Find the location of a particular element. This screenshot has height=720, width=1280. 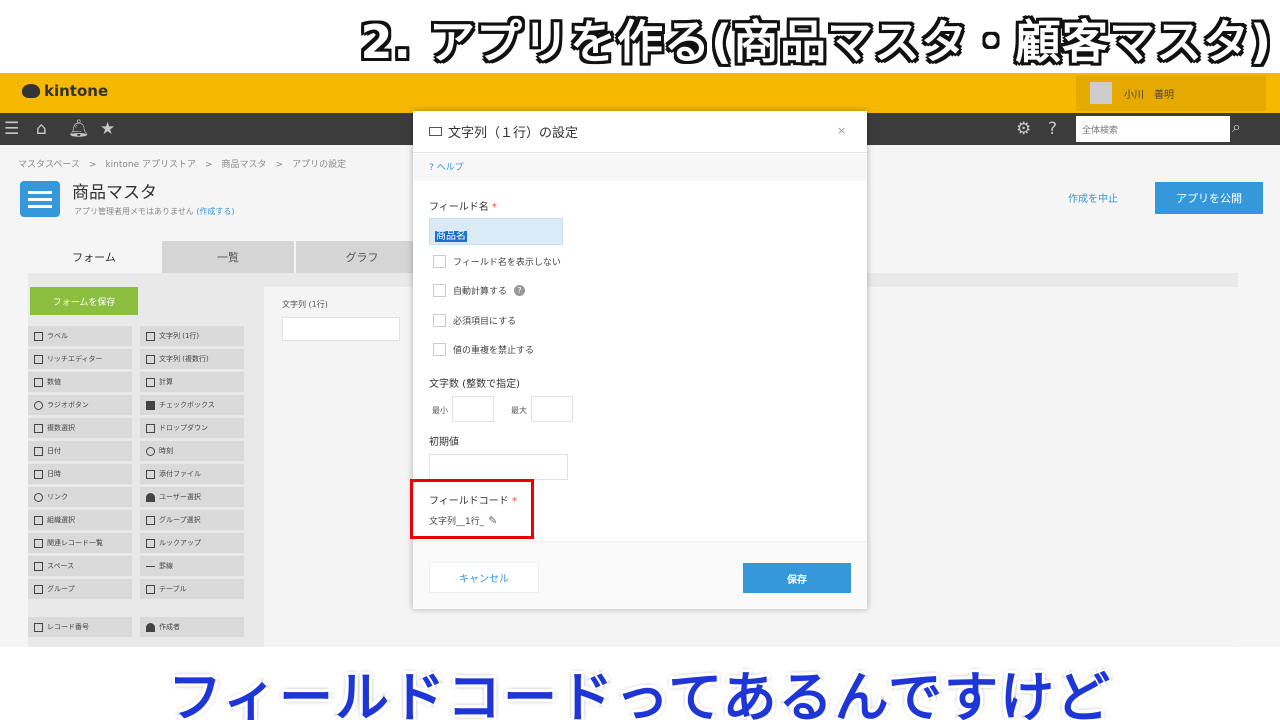

highlight-box is located at coordinates (472, 509).